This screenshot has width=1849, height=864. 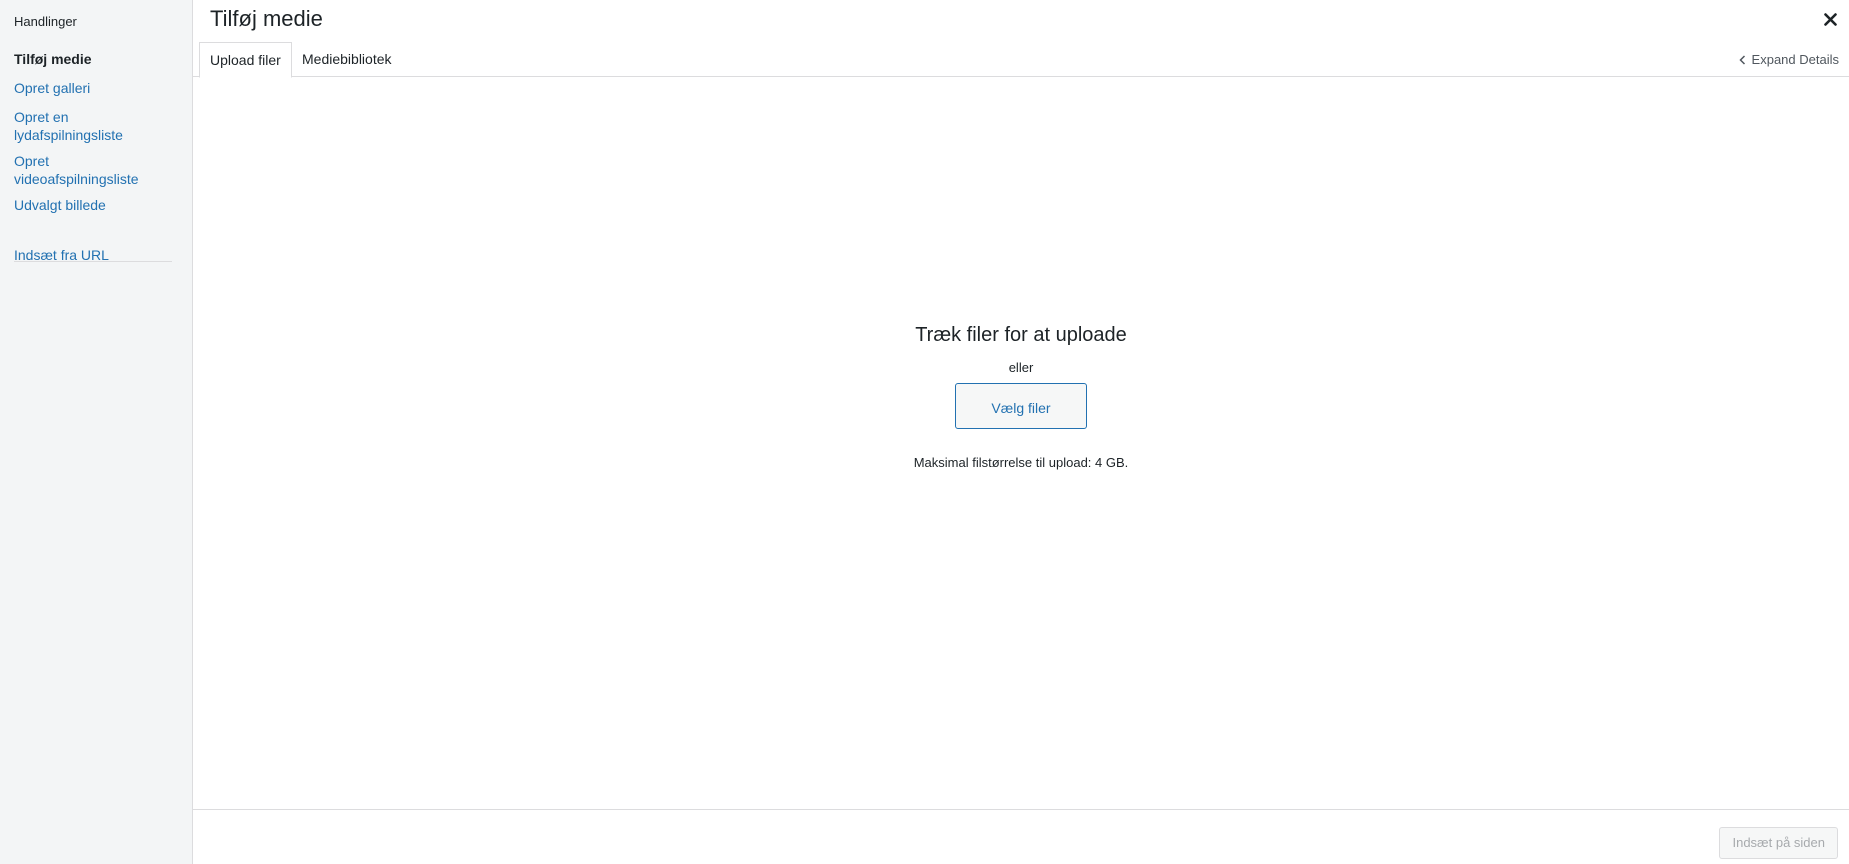 I want to click on expand-details-label: Expand Details, so click(x=1795, y=59).